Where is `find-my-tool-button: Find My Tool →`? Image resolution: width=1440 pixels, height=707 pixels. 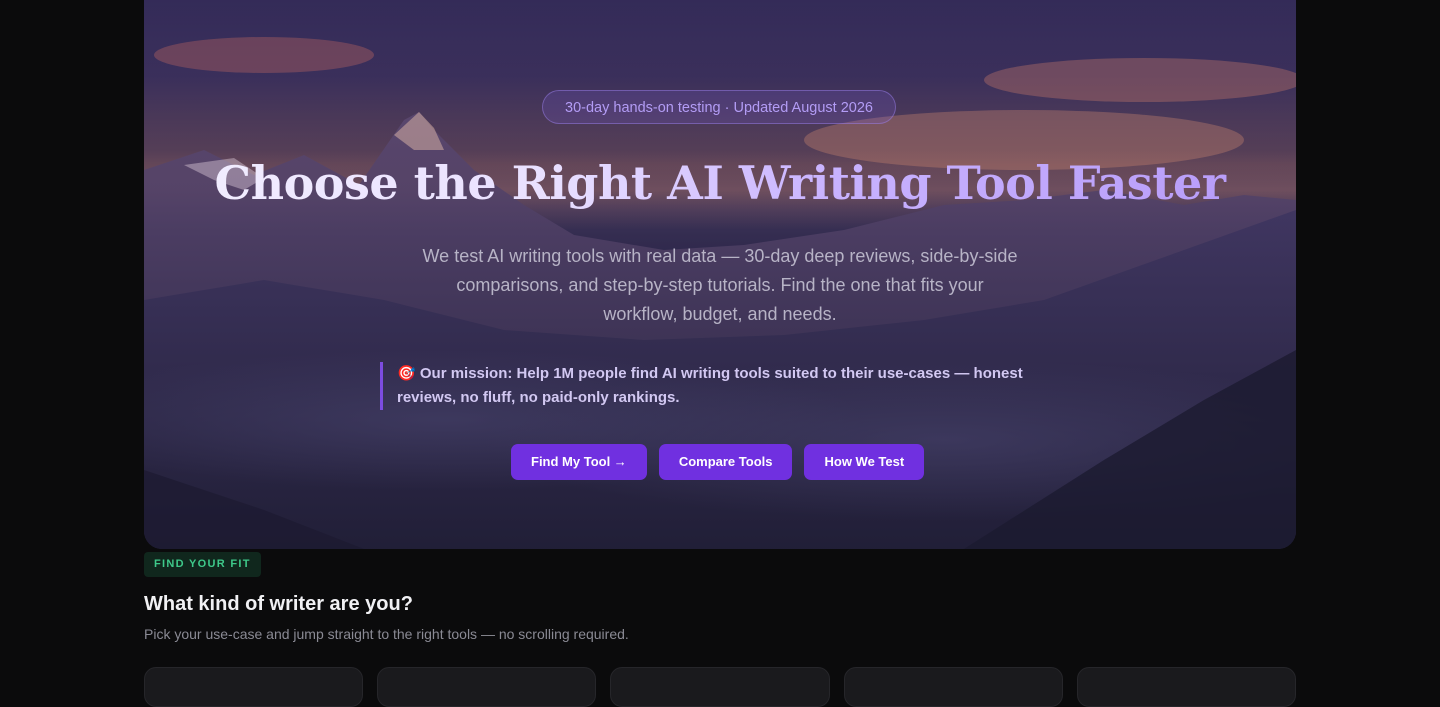
find-my-tool-button: Find My Tool → is located at coordinates (579, 462).